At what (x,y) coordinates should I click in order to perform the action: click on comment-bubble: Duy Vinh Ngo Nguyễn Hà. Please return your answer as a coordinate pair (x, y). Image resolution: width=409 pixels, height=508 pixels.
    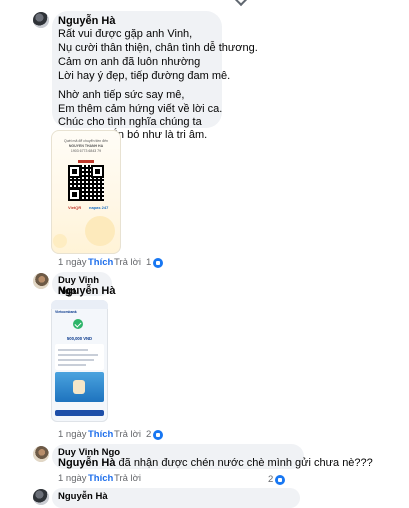
    Looking at the image, I should click on (83, 285).